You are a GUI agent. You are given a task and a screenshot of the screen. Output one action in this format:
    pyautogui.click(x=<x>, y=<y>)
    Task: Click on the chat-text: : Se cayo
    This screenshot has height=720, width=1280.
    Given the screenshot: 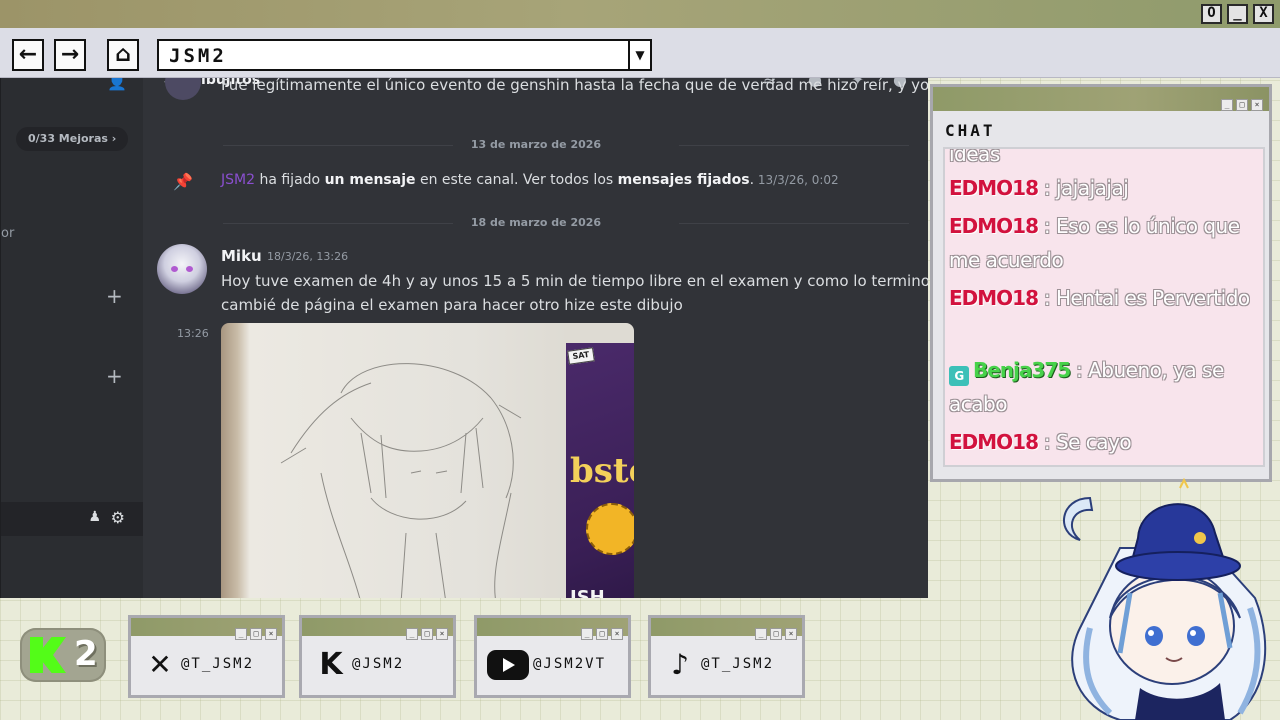 What is the action you would take?
    pyautogui.click(x=1085, y=442)
    